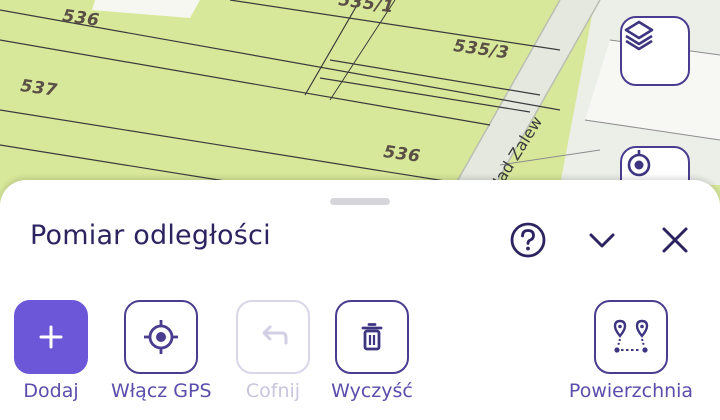  Describe the element at coordinates (150, 235) in the screenshot. I see `sheet-title: Pomiar odległości` at that location.